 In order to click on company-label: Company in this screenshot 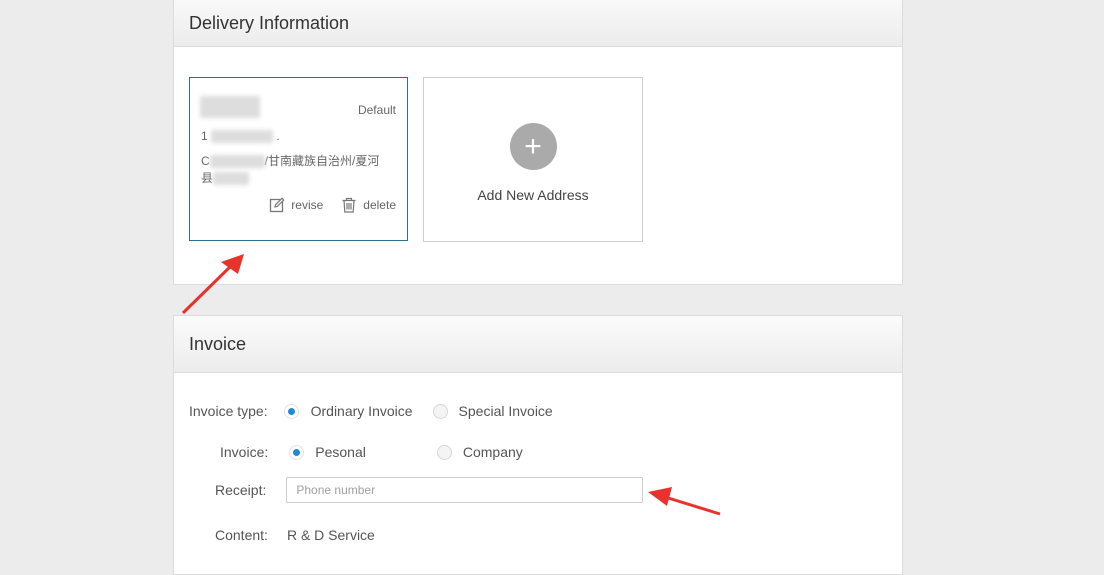, I will do `click(492, 452)`.